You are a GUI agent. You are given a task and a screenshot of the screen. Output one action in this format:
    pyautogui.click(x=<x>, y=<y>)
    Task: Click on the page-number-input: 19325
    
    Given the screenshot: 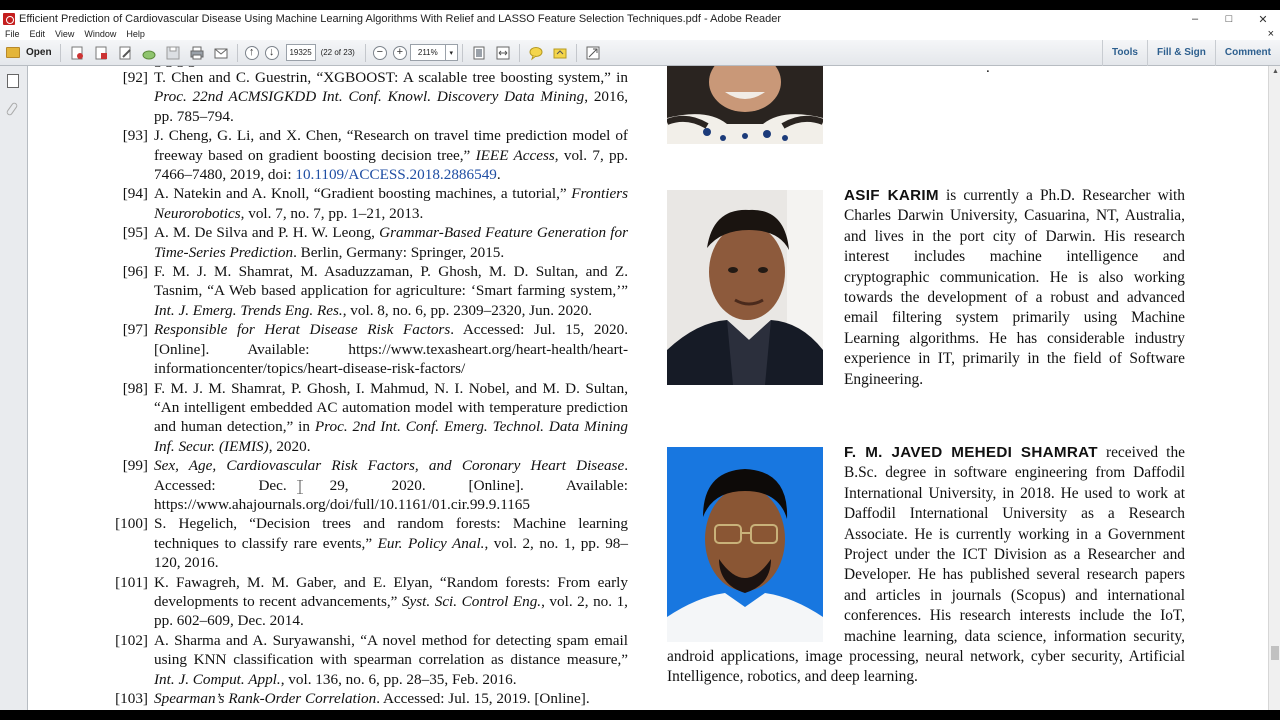 What is the action you would take?
    pyautogui.click(x=300, y=52)
    